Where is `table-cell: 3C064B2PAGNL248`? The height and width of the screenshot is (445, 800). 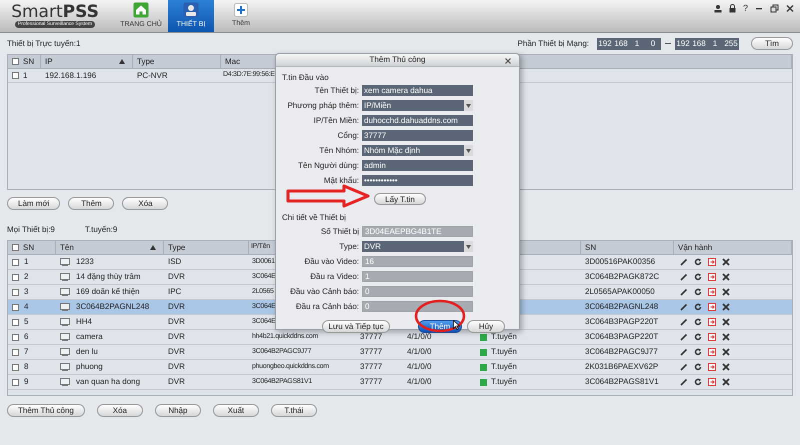
table-cell: 3C064B2PAGNL248 is located at coordinates (621, 307).